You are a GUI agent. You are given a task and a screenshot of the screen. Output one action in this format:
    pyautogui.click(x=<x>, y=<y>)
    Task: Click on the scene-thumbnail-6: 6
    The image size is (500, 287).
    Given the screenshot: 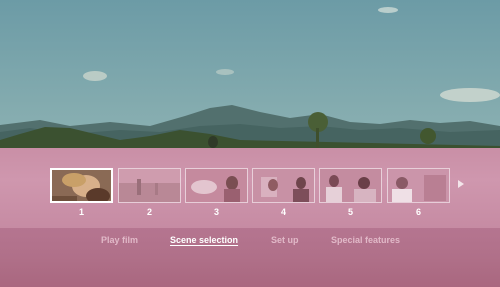 What is the action you would take?
    pyautogui.click(x=418, y=192)
    